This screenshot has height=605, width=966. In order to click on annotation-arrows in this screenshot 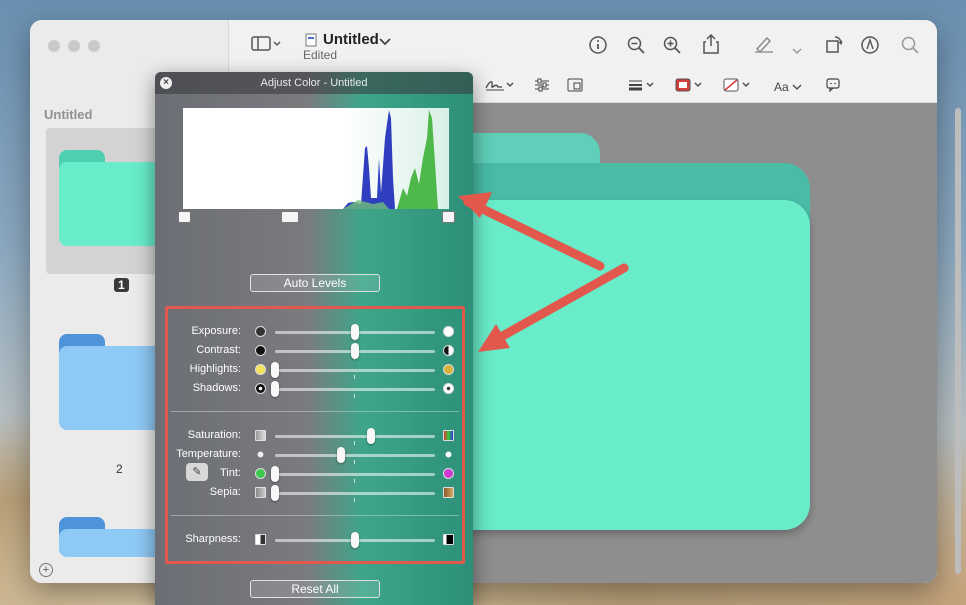, I will do `click(543, 272)`.